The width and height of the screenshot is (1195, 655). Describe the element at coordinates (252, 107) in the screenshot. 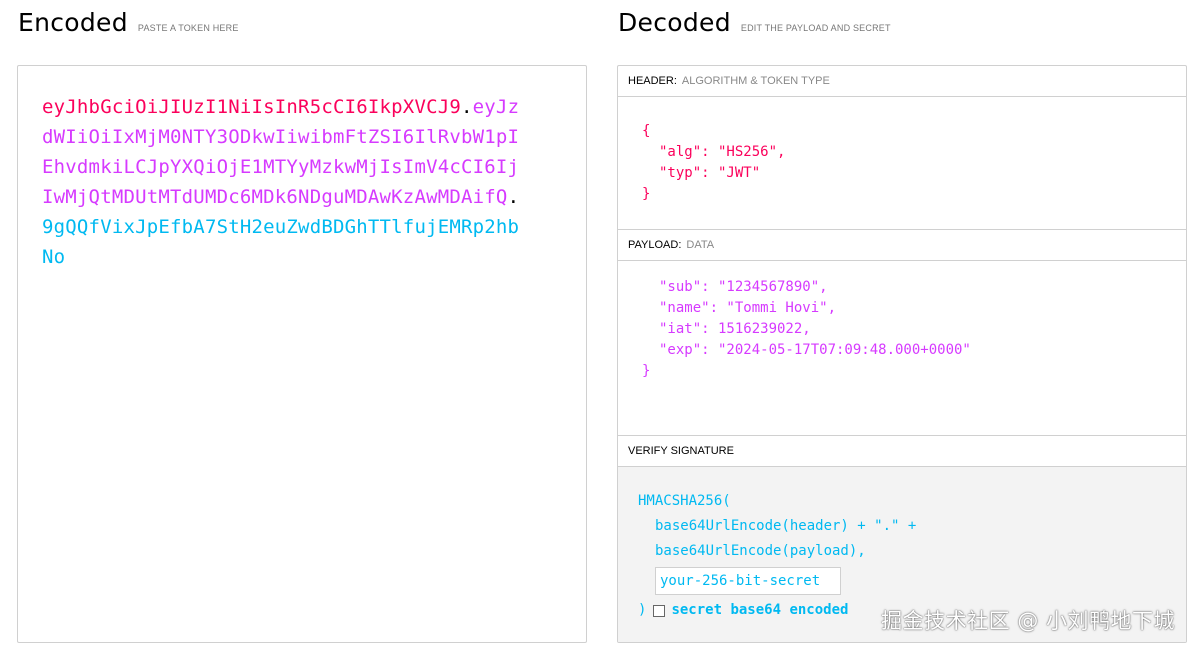

I see `token-header-part: eyJhbGciOiJIUzI1NiIsInR5cCI6IkpXVCJ9` at that location.